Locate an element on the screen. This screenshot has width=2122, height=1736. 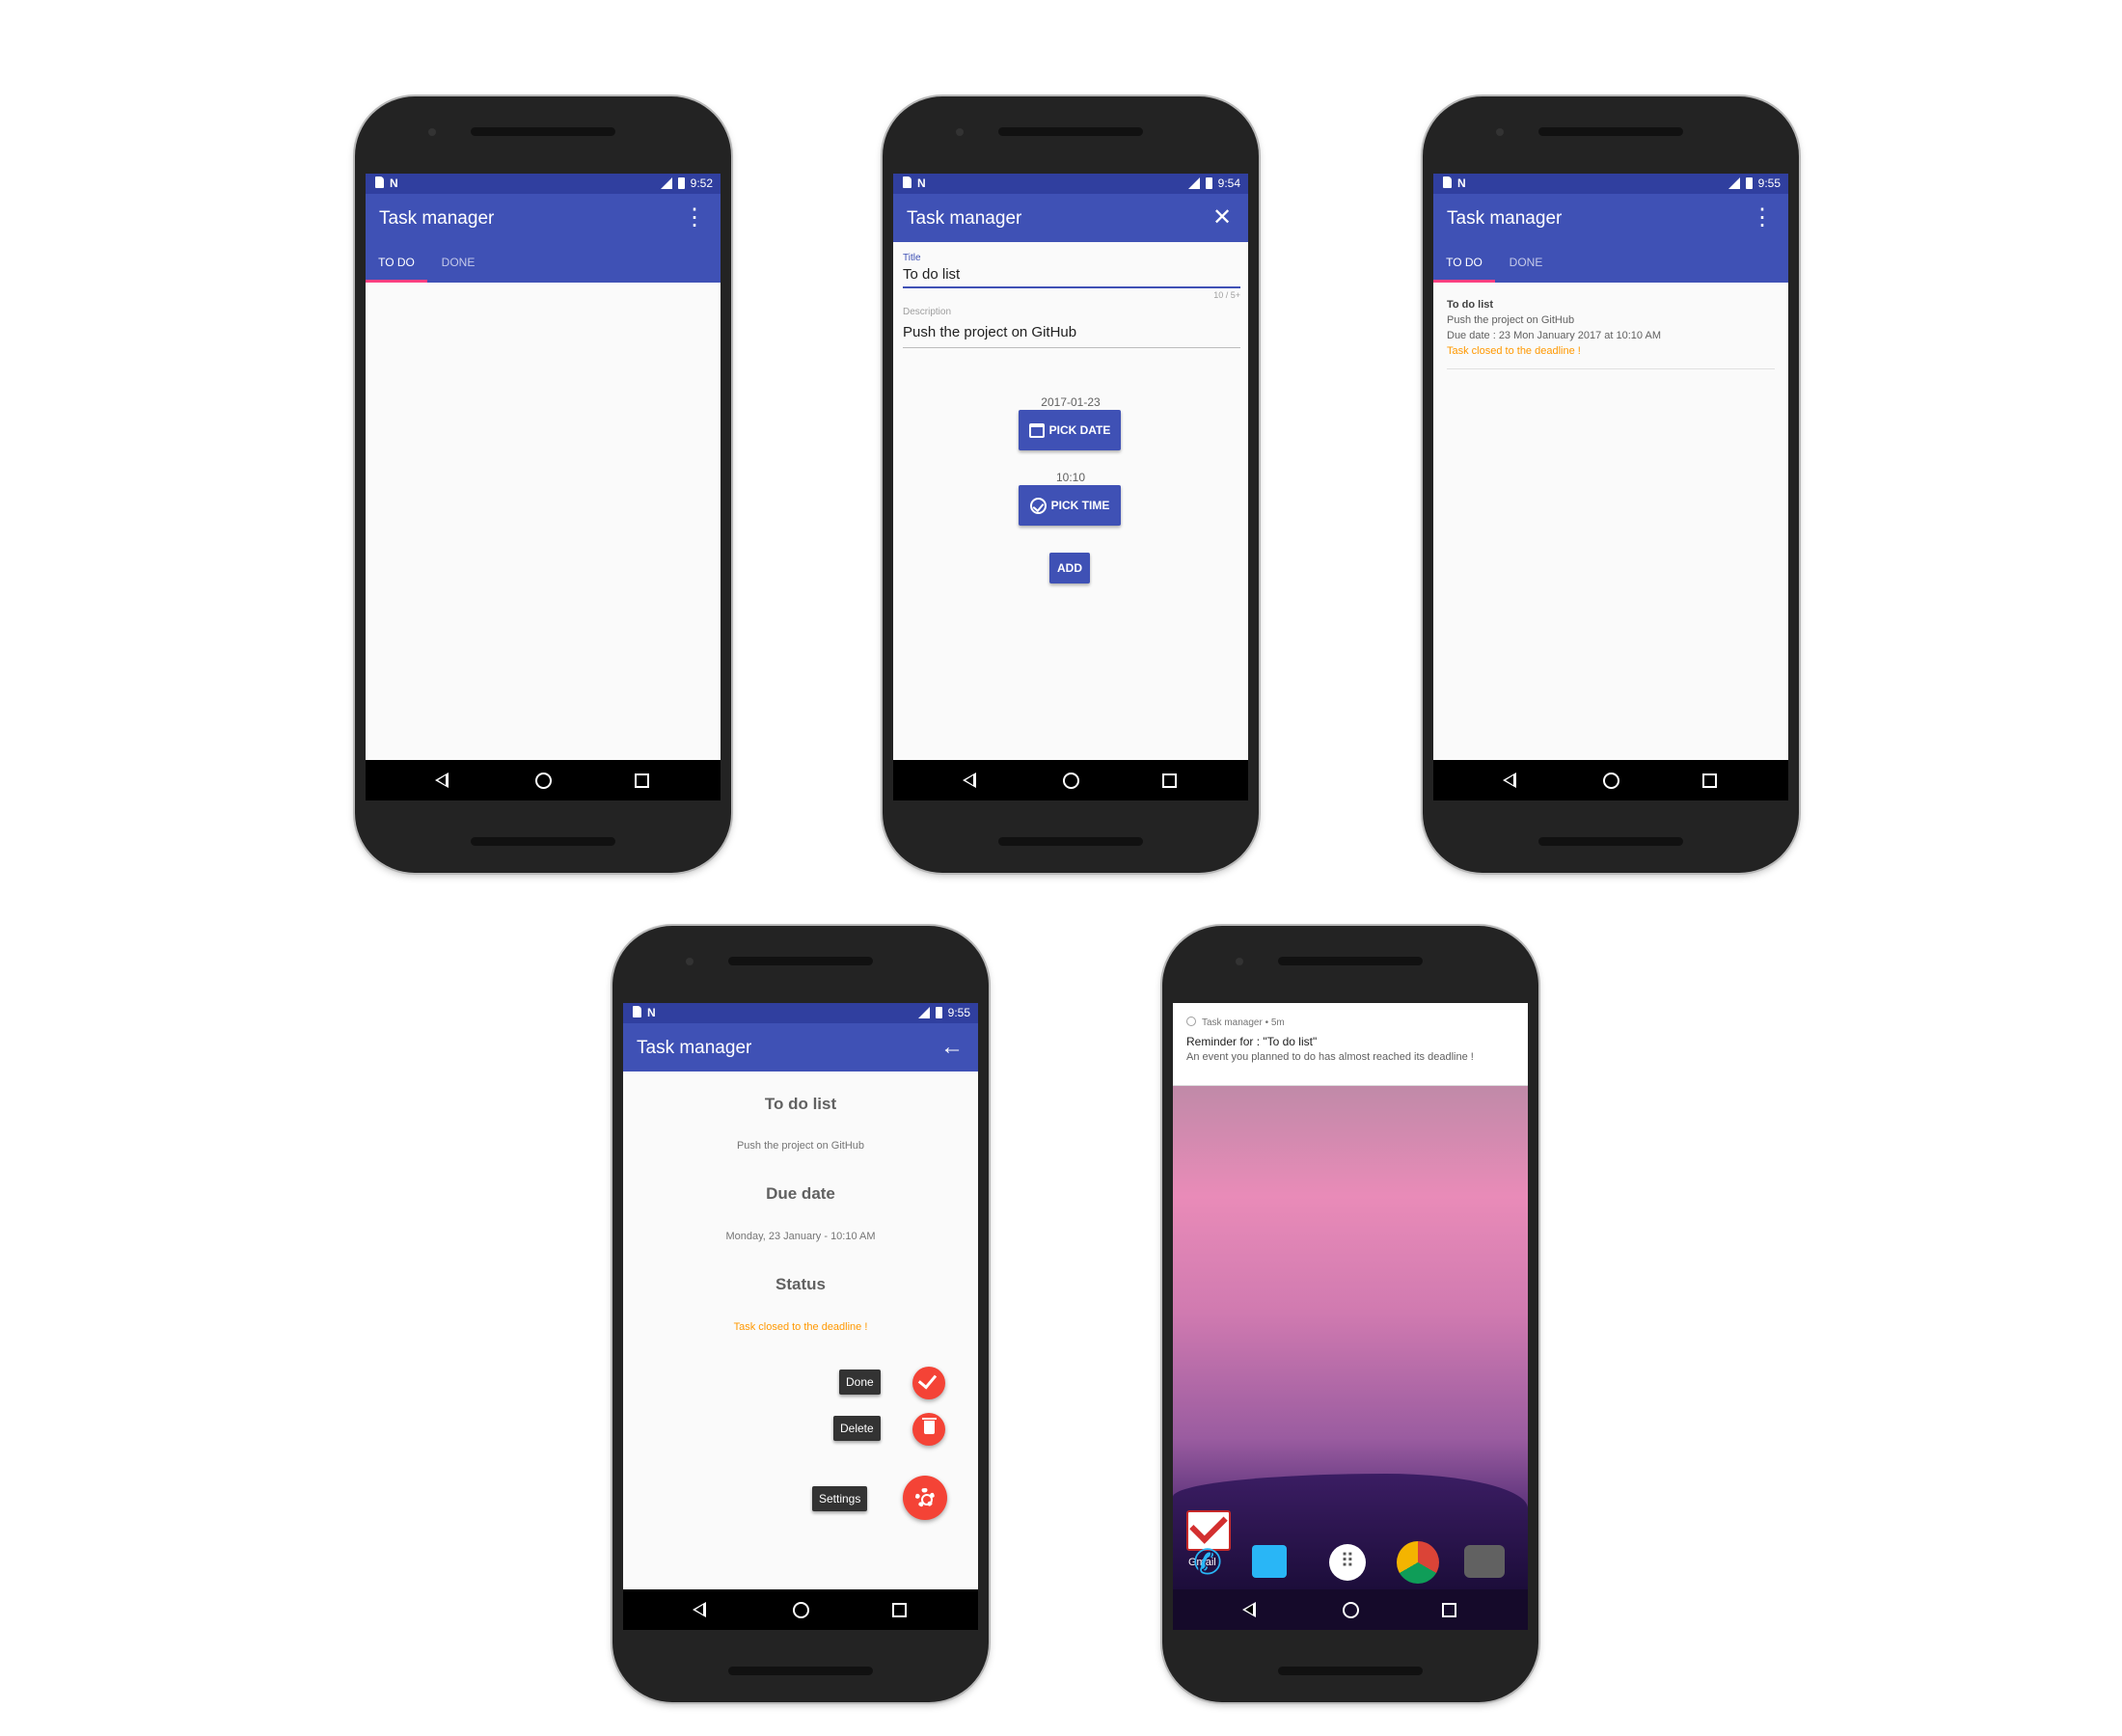
phone-icon: ✆ is located at coordinates (1207, 1562).